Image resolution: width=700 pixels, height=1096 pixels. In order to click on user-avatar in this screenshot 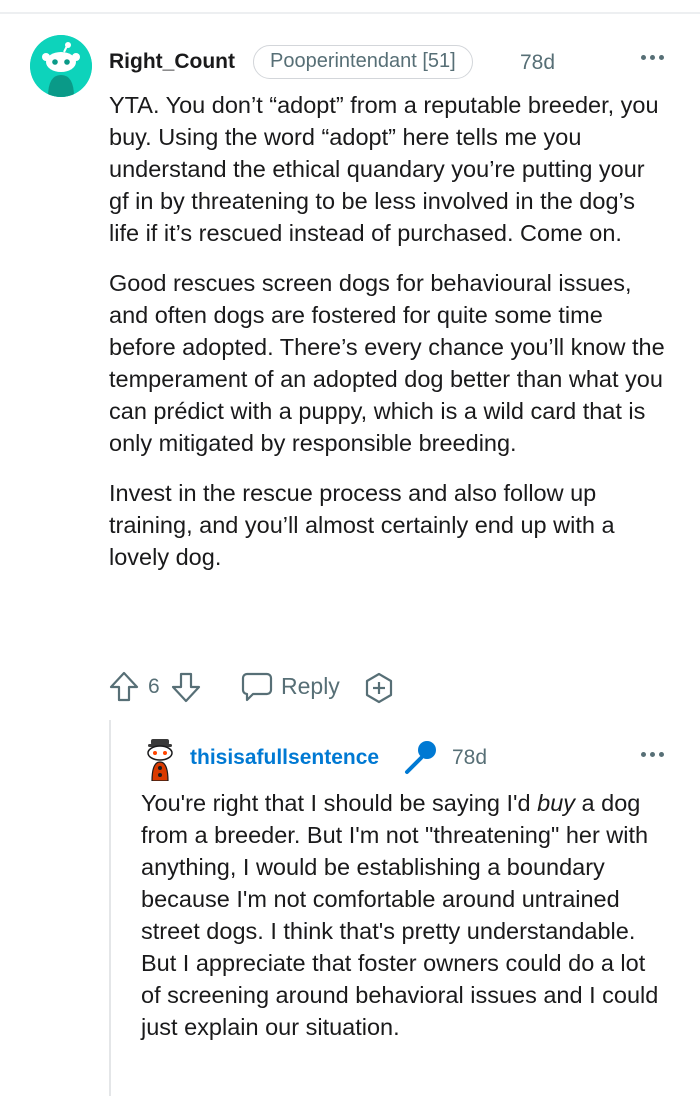, I will do `click(61, 66)`.